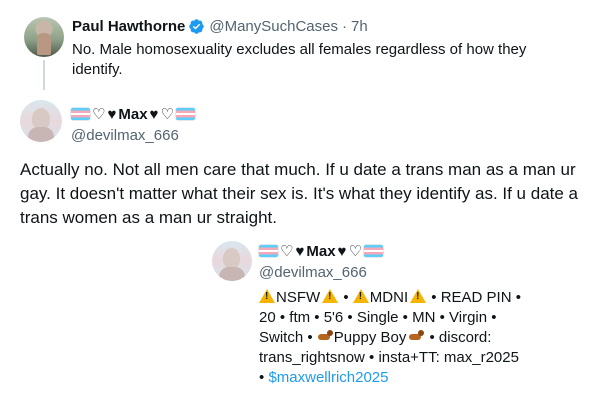 The height and width of the screenshot is (405, 598). Describe the element at coordinates (197, 26) in the screenshot. I see `verified-badge-icon` at that location.